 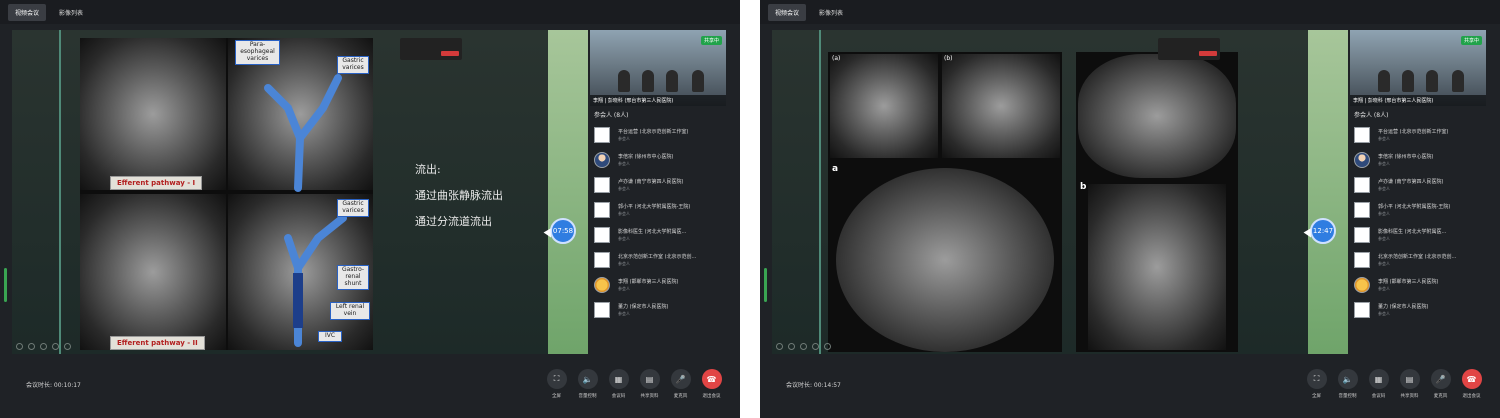 What do you see at coordinates (453, 221) in the screenshot?
I see `slide-text-line-3: 通过分流道流出` at bounding box center [453, 221].